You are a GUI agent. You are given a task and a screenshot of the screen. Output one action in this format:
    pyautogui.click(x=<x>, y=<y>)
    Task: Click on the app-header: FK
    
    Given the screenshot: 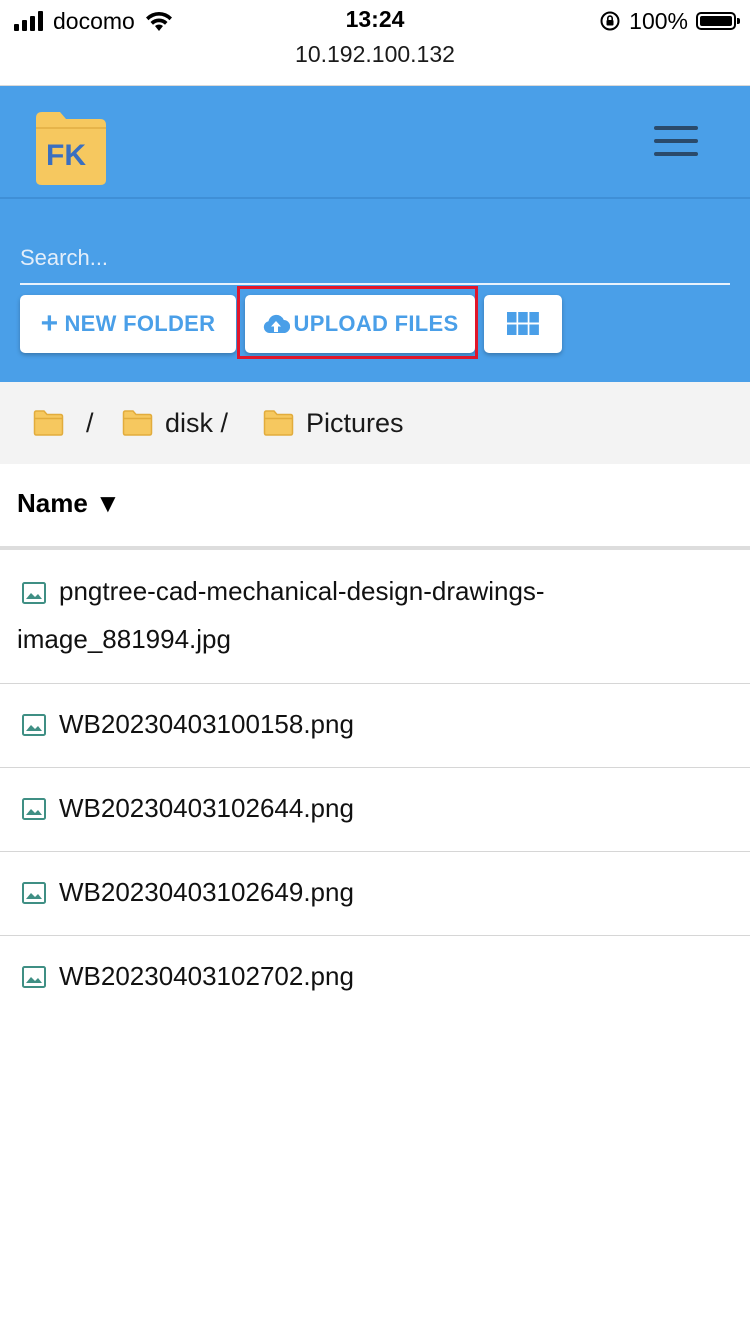 What is the action you would take?
    pyautogui.click(x=375, y=142)
    